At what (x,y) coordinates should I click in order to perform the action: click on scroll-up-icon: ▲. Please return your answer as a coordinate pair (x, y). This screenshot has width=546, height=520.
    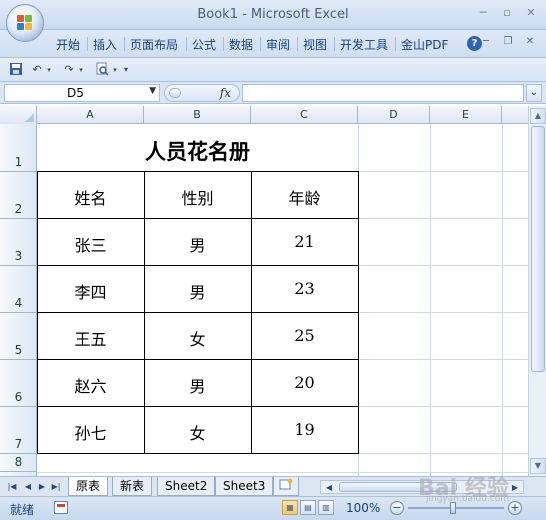
    Looking at the image, I should click on (538, 116).